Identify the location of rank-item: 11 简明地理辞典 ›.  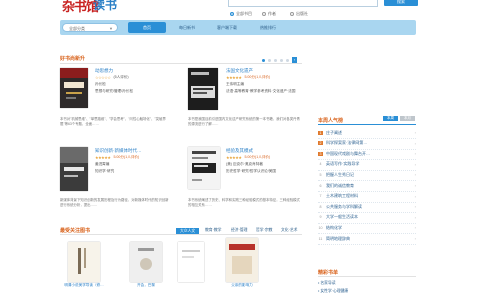
(367, 239).